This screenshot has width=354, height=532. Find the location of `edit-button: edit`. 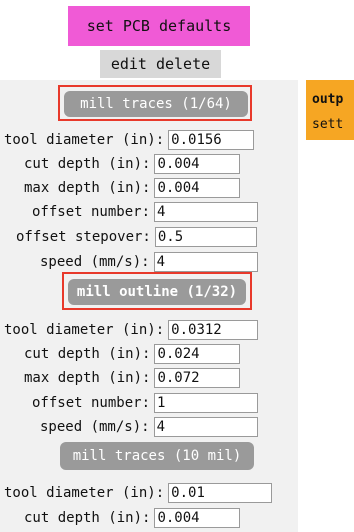

edit-button: edit is located at coordinates (129, 64).